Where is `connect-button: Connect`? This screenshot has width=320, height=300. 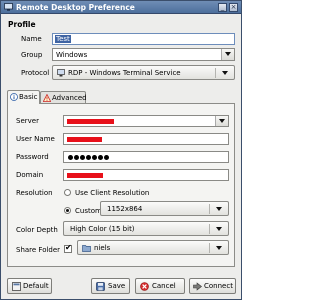
connect-button: Connect is located at coordinates (212, 286).